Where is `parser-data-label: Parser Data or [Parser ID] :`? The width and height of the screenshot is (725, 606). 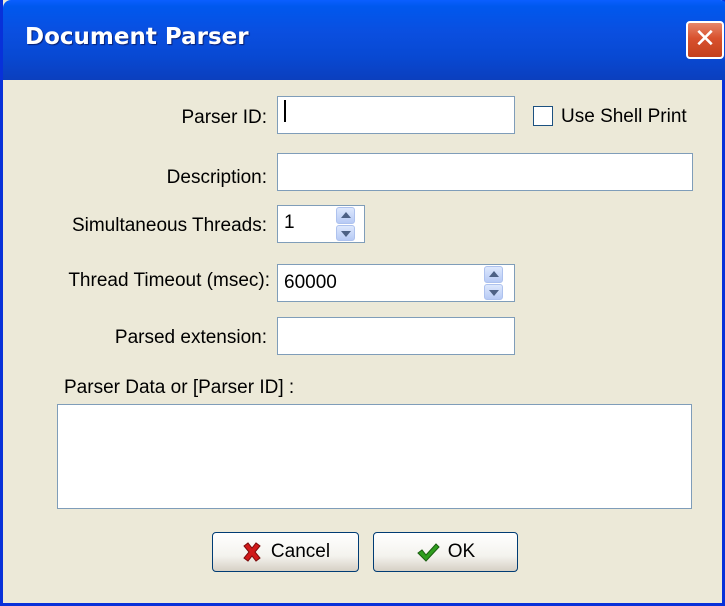 parser-data-label: Parser Data or [Parser ID] : is located at coordinates (179, 387).